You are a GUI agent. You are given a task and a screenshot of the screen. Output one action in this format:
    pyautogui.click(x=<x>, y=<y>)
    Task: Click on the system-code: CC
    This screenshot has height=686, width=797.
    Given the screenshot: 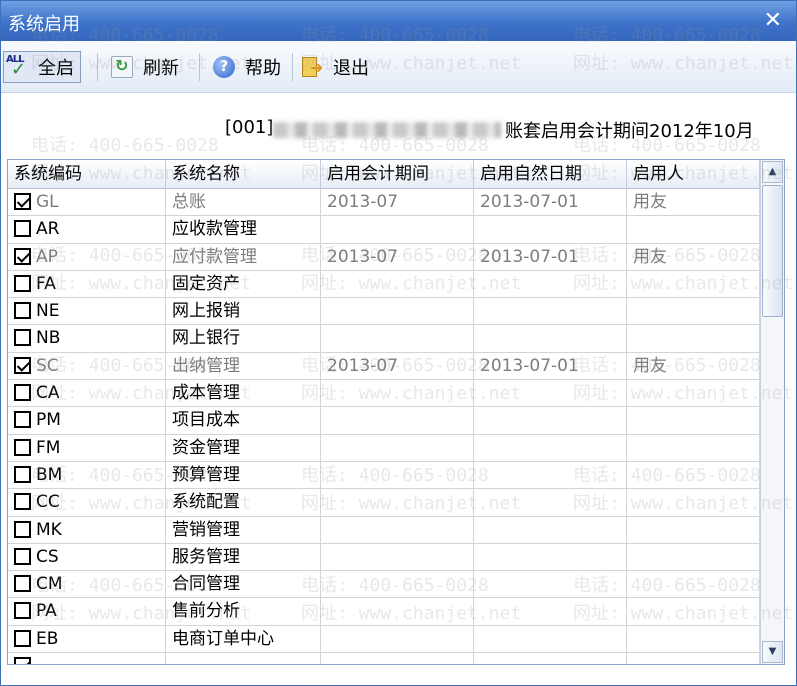 What is the action you would take?
    pyautogui.click(x=48, y=502)
    